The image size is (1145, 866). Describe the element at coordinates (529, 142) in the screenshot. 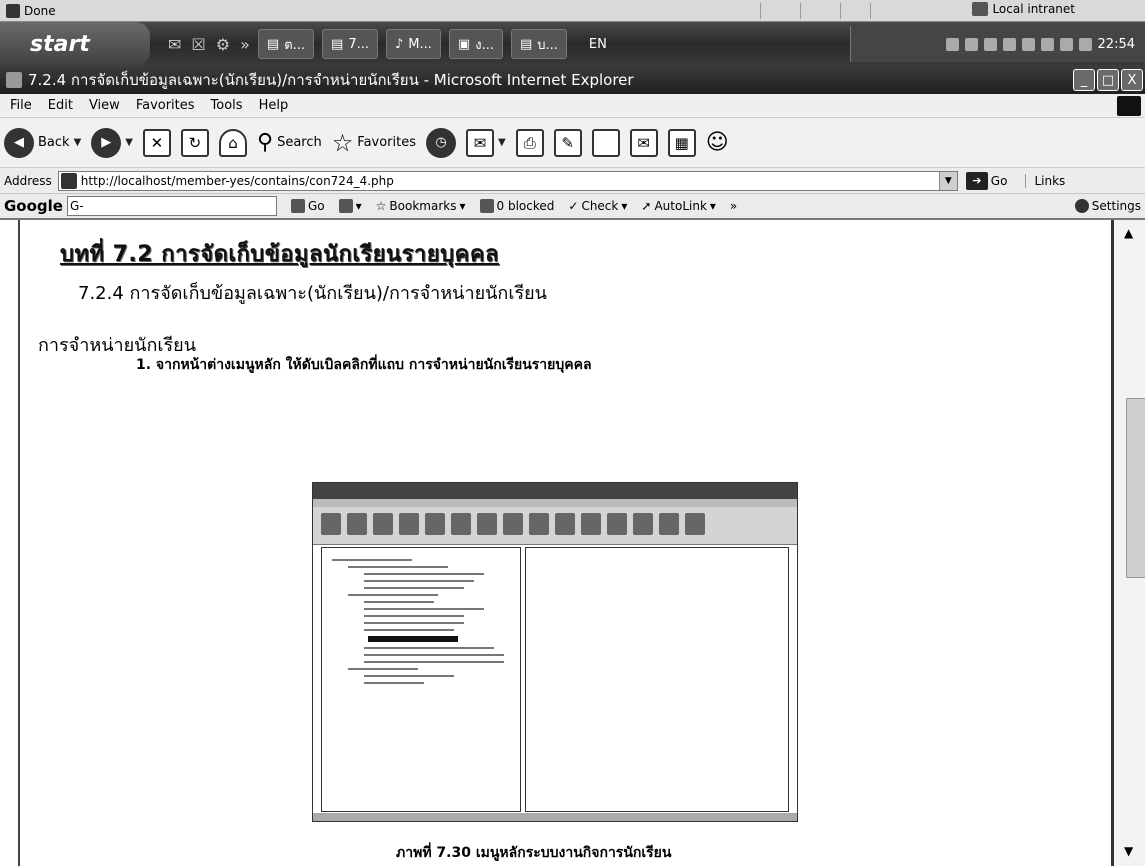

I see `print-button: ⎙` at that location.